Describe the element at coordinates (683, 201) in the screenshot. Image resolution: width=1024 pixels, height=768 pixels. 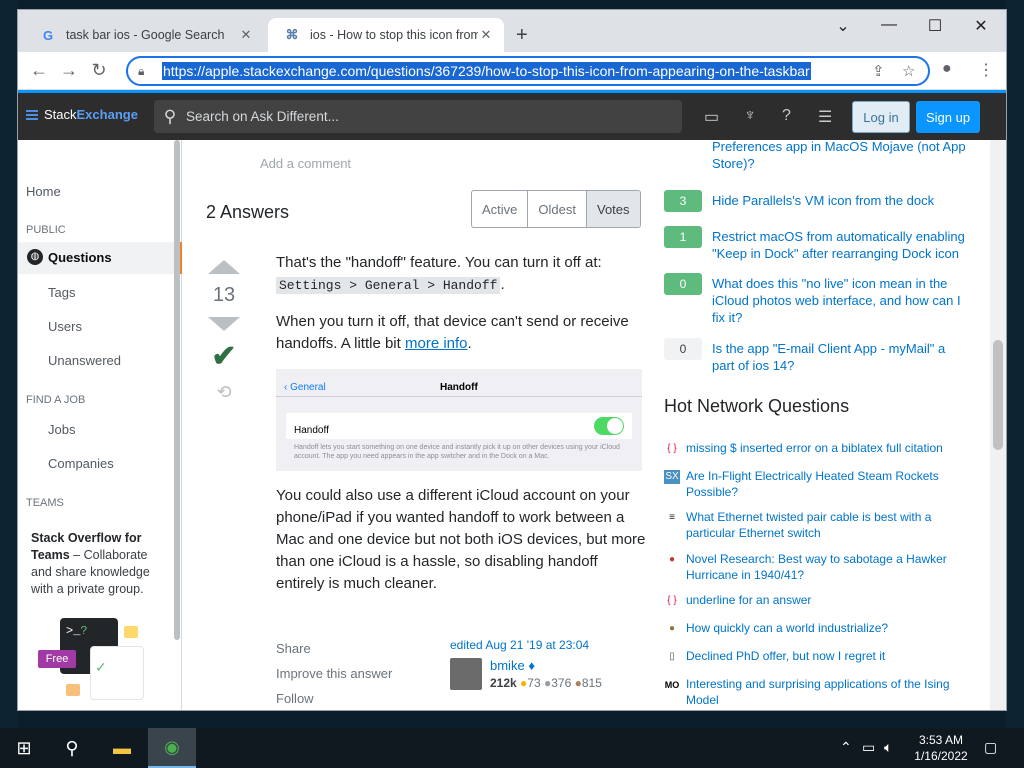
I see `related-score: 3` at that location.